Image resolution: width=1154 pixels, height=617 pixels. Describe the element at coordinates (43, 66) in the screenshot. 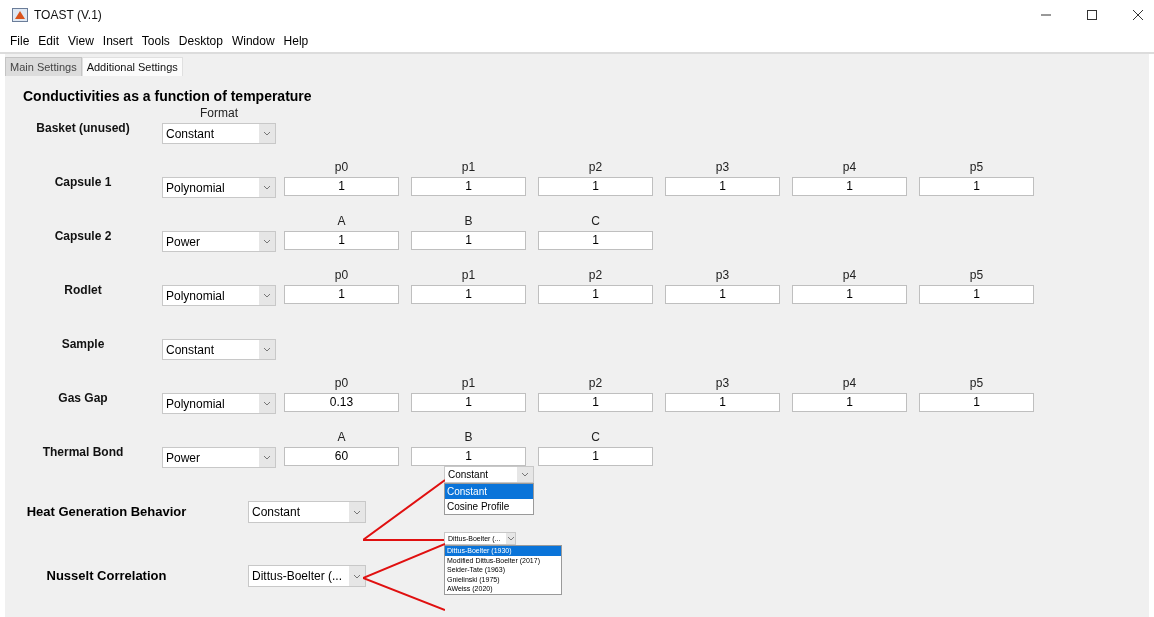

I see `tab: Main Settings` at that location.